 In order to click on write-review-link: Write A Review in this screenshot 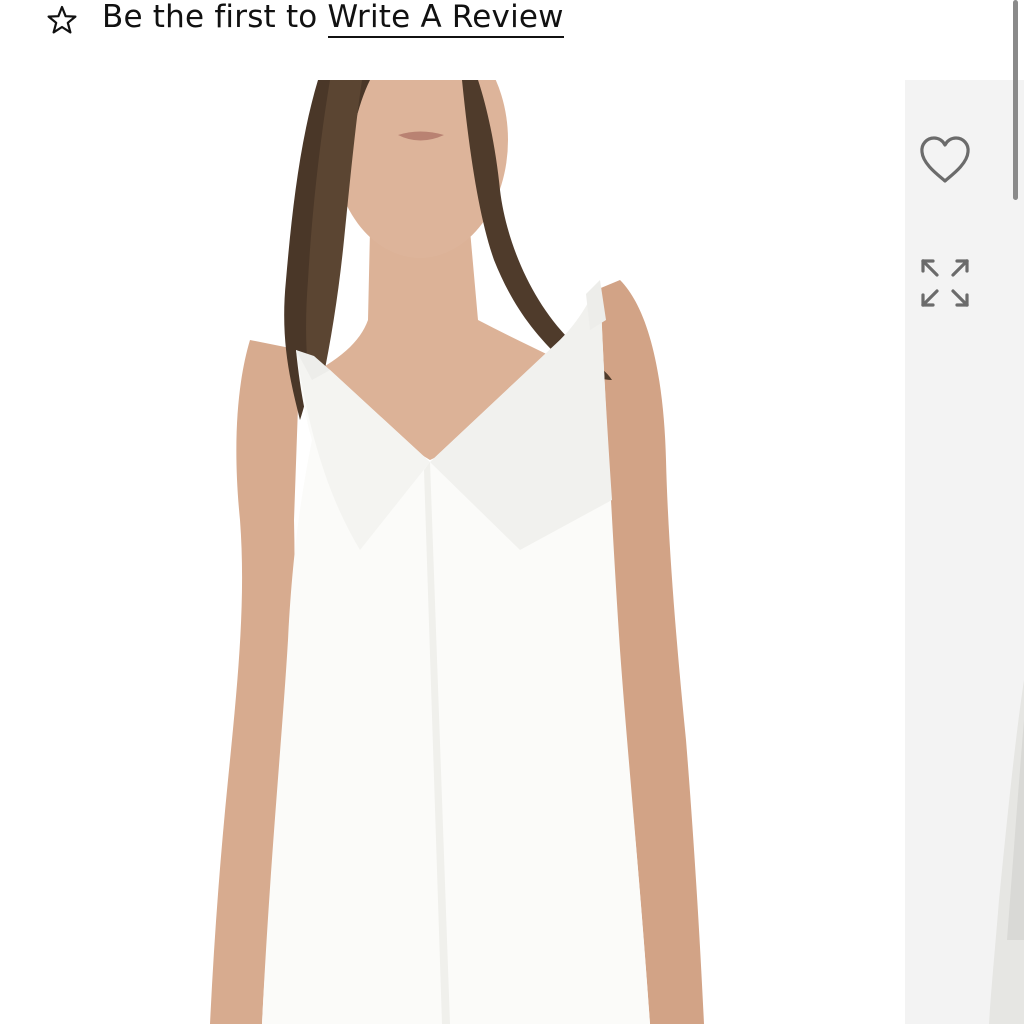, I will do `click(445, 19)`.